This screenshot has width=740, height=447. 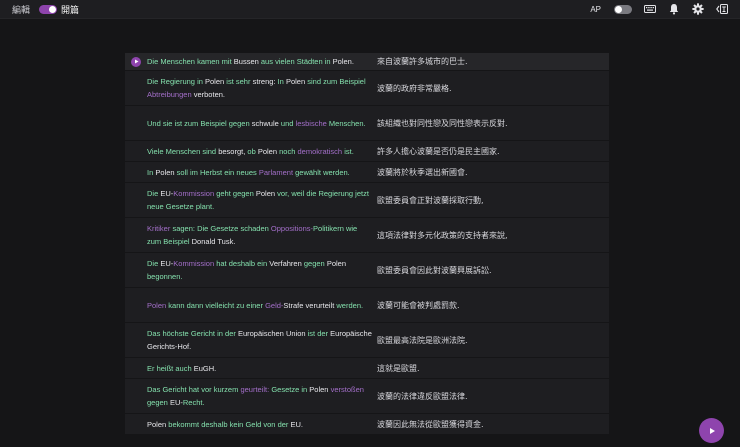 What do you see at coordinates (308, 172) in the screenshot?
I see `word: gewählt` at bounding box center [308, 172].